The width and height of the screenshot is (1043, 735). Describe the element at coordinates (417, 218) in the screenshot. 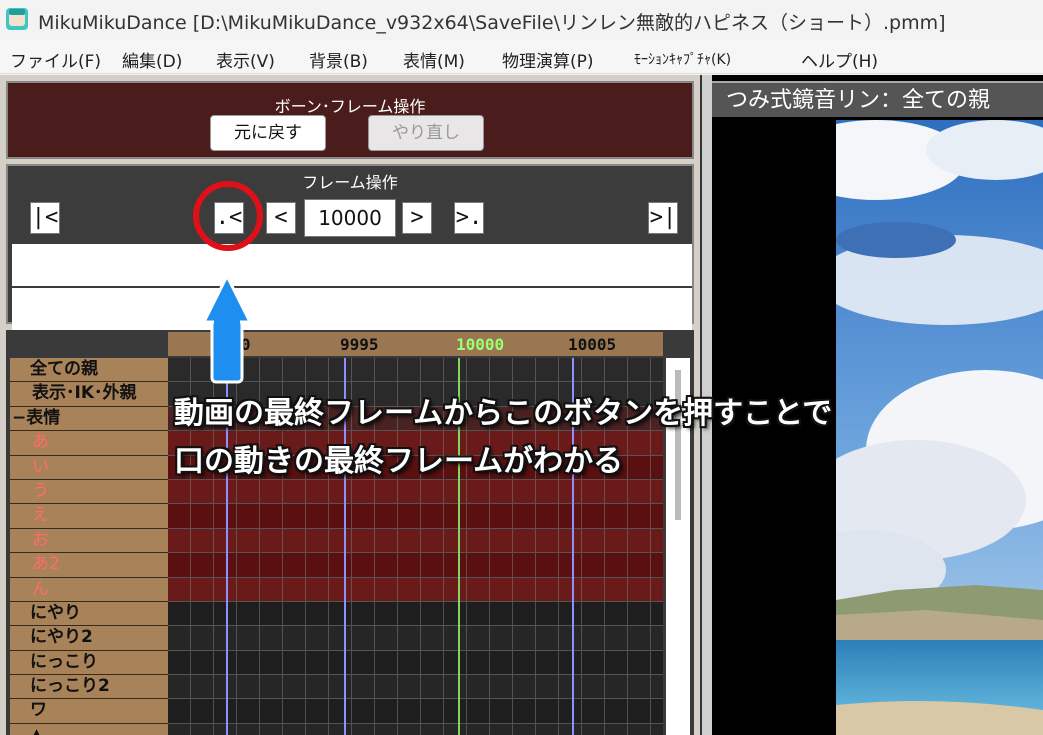

I see `next-frame-button: >` at that location.